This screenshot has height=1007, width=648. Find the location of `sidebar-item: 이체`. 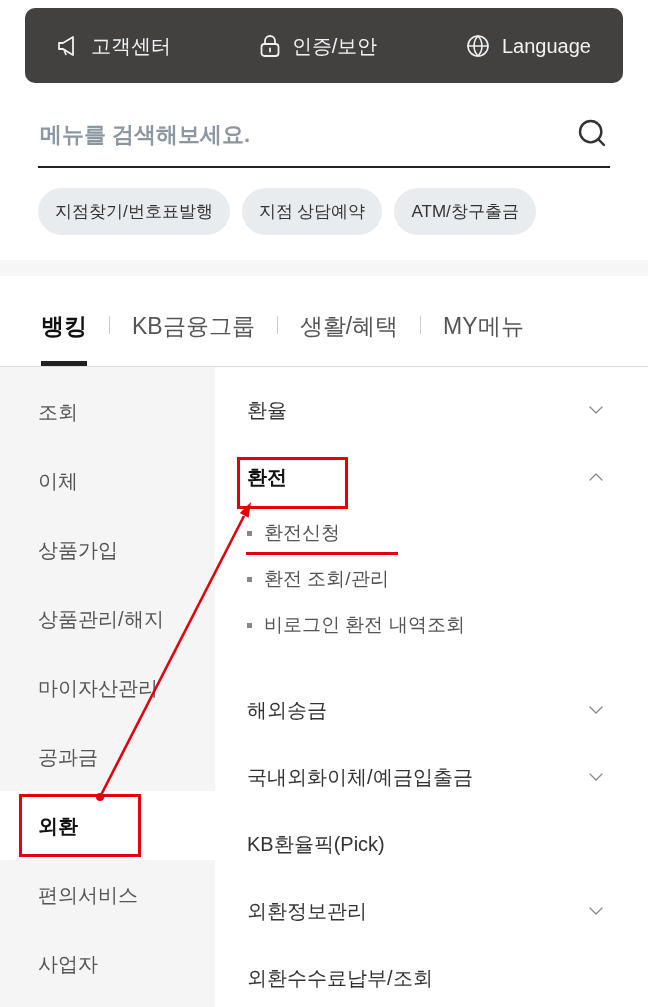

sidebar-item: 이체 is located at coordinates (107, 480).